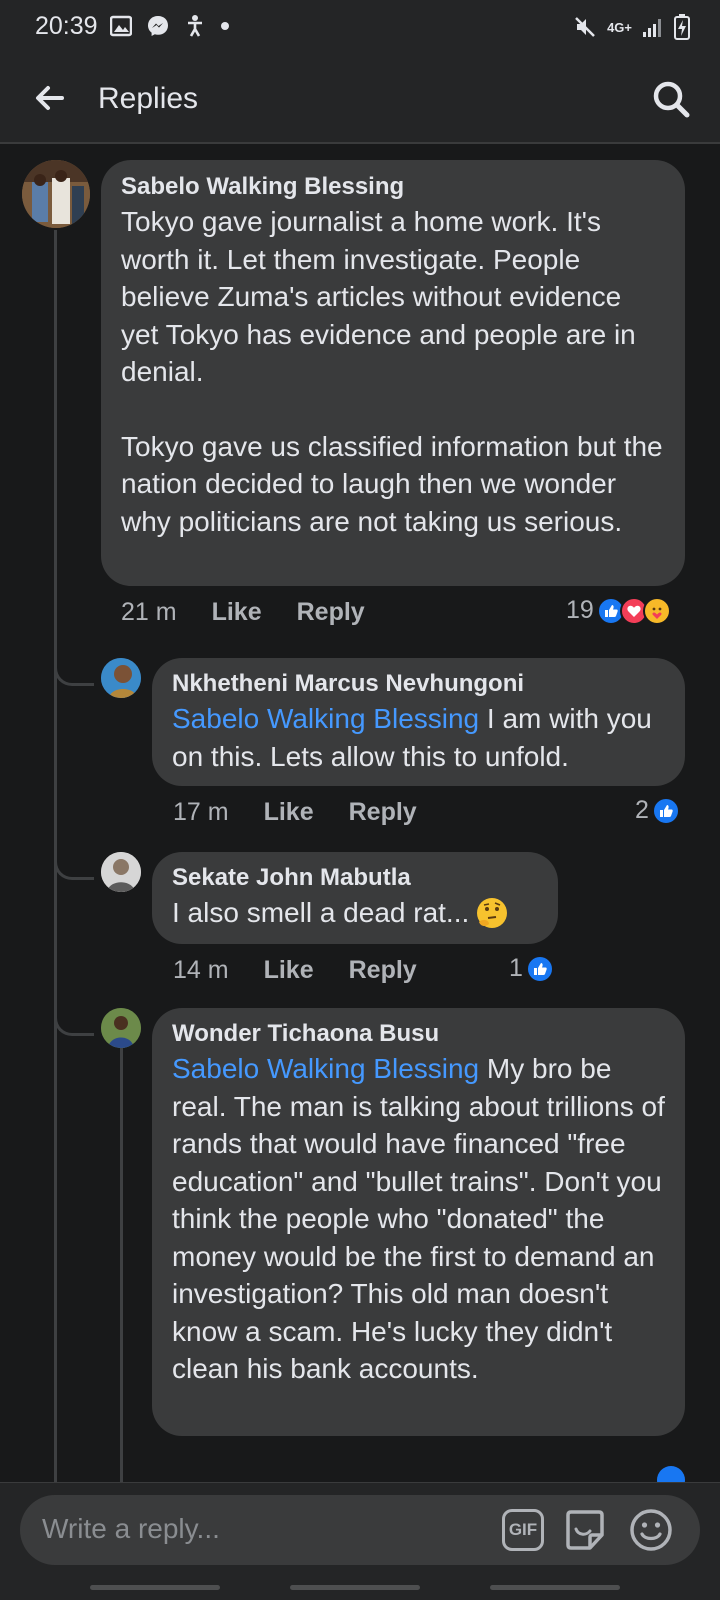 This screenshot has width=720, height=1600. What do you see at coordinates (50, 98) in the screenshot?
I see `back-arrow-icon` at bounding box center [50, 98].